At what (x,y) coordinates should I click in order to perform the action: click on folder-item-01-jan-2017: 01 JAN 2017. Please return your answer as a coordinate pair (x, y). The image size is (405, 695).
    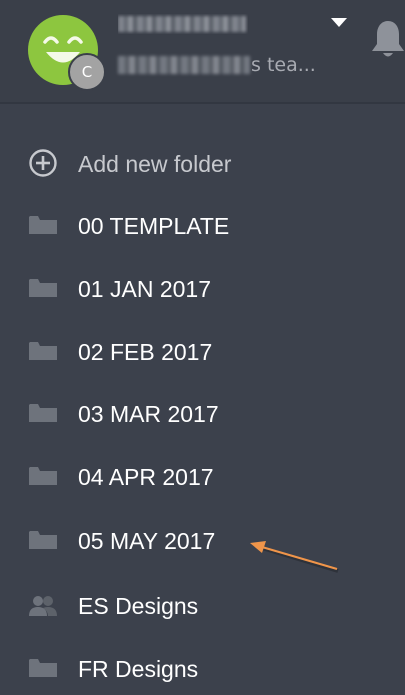
    Looking at the image, I should click on (202, 289).